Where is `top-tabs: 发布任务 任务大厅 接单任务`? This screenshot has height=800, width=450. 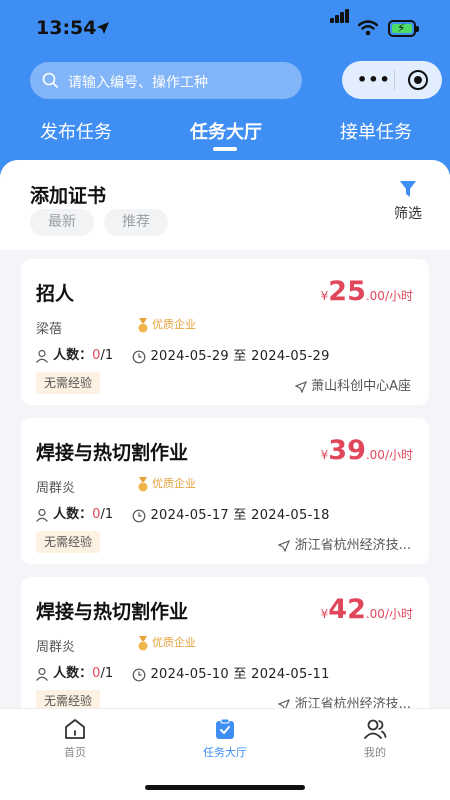
top-tabs: 发布任务 任务大厅 接单任务 is located at coordinates (225, 138).